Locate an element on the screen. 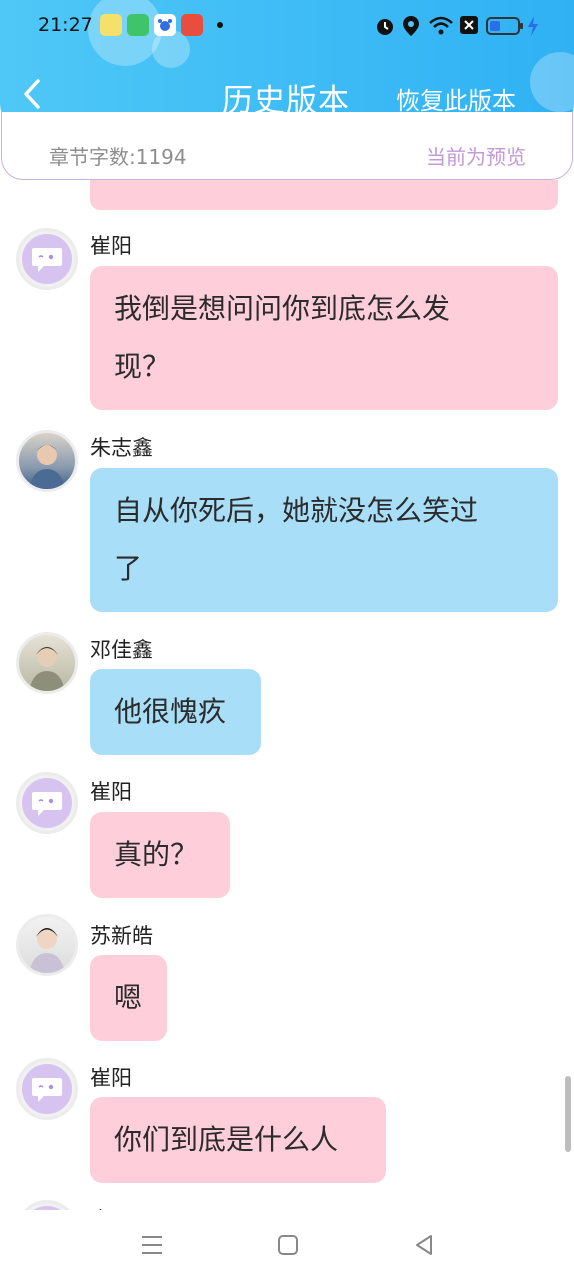 Image resolution: width=574 pixels, height=1280 pixels. system-nav-bar is located at coordinates (287, 1245).